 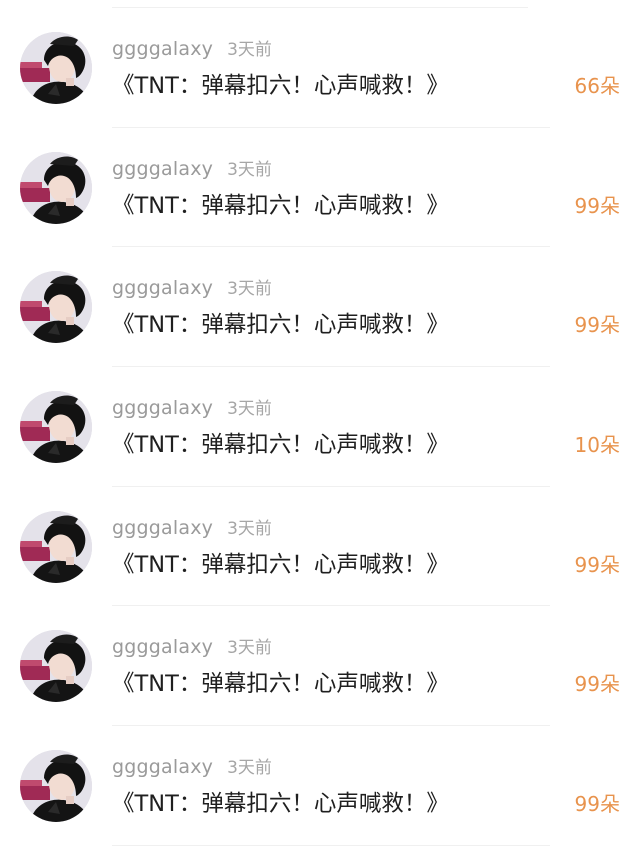 I want to click on gift-count: 10朵, so click(x=597, y=445).